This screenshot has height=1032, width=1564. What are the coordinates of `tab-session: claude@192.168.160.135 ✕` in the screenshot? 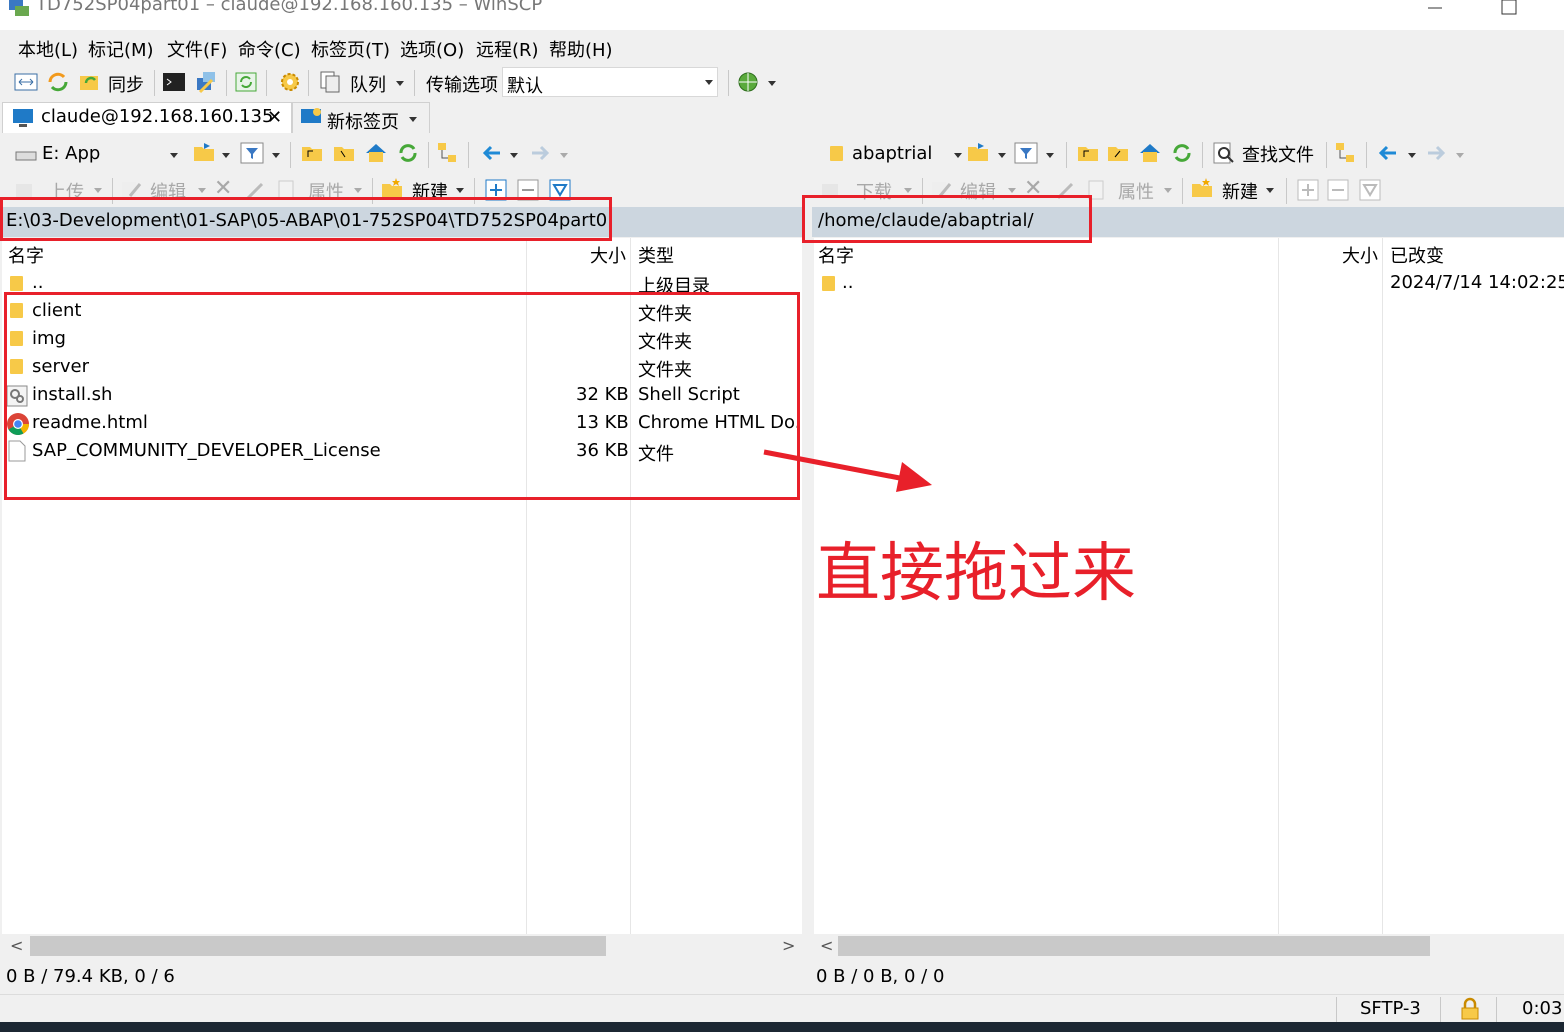 It's located at (147, 117).